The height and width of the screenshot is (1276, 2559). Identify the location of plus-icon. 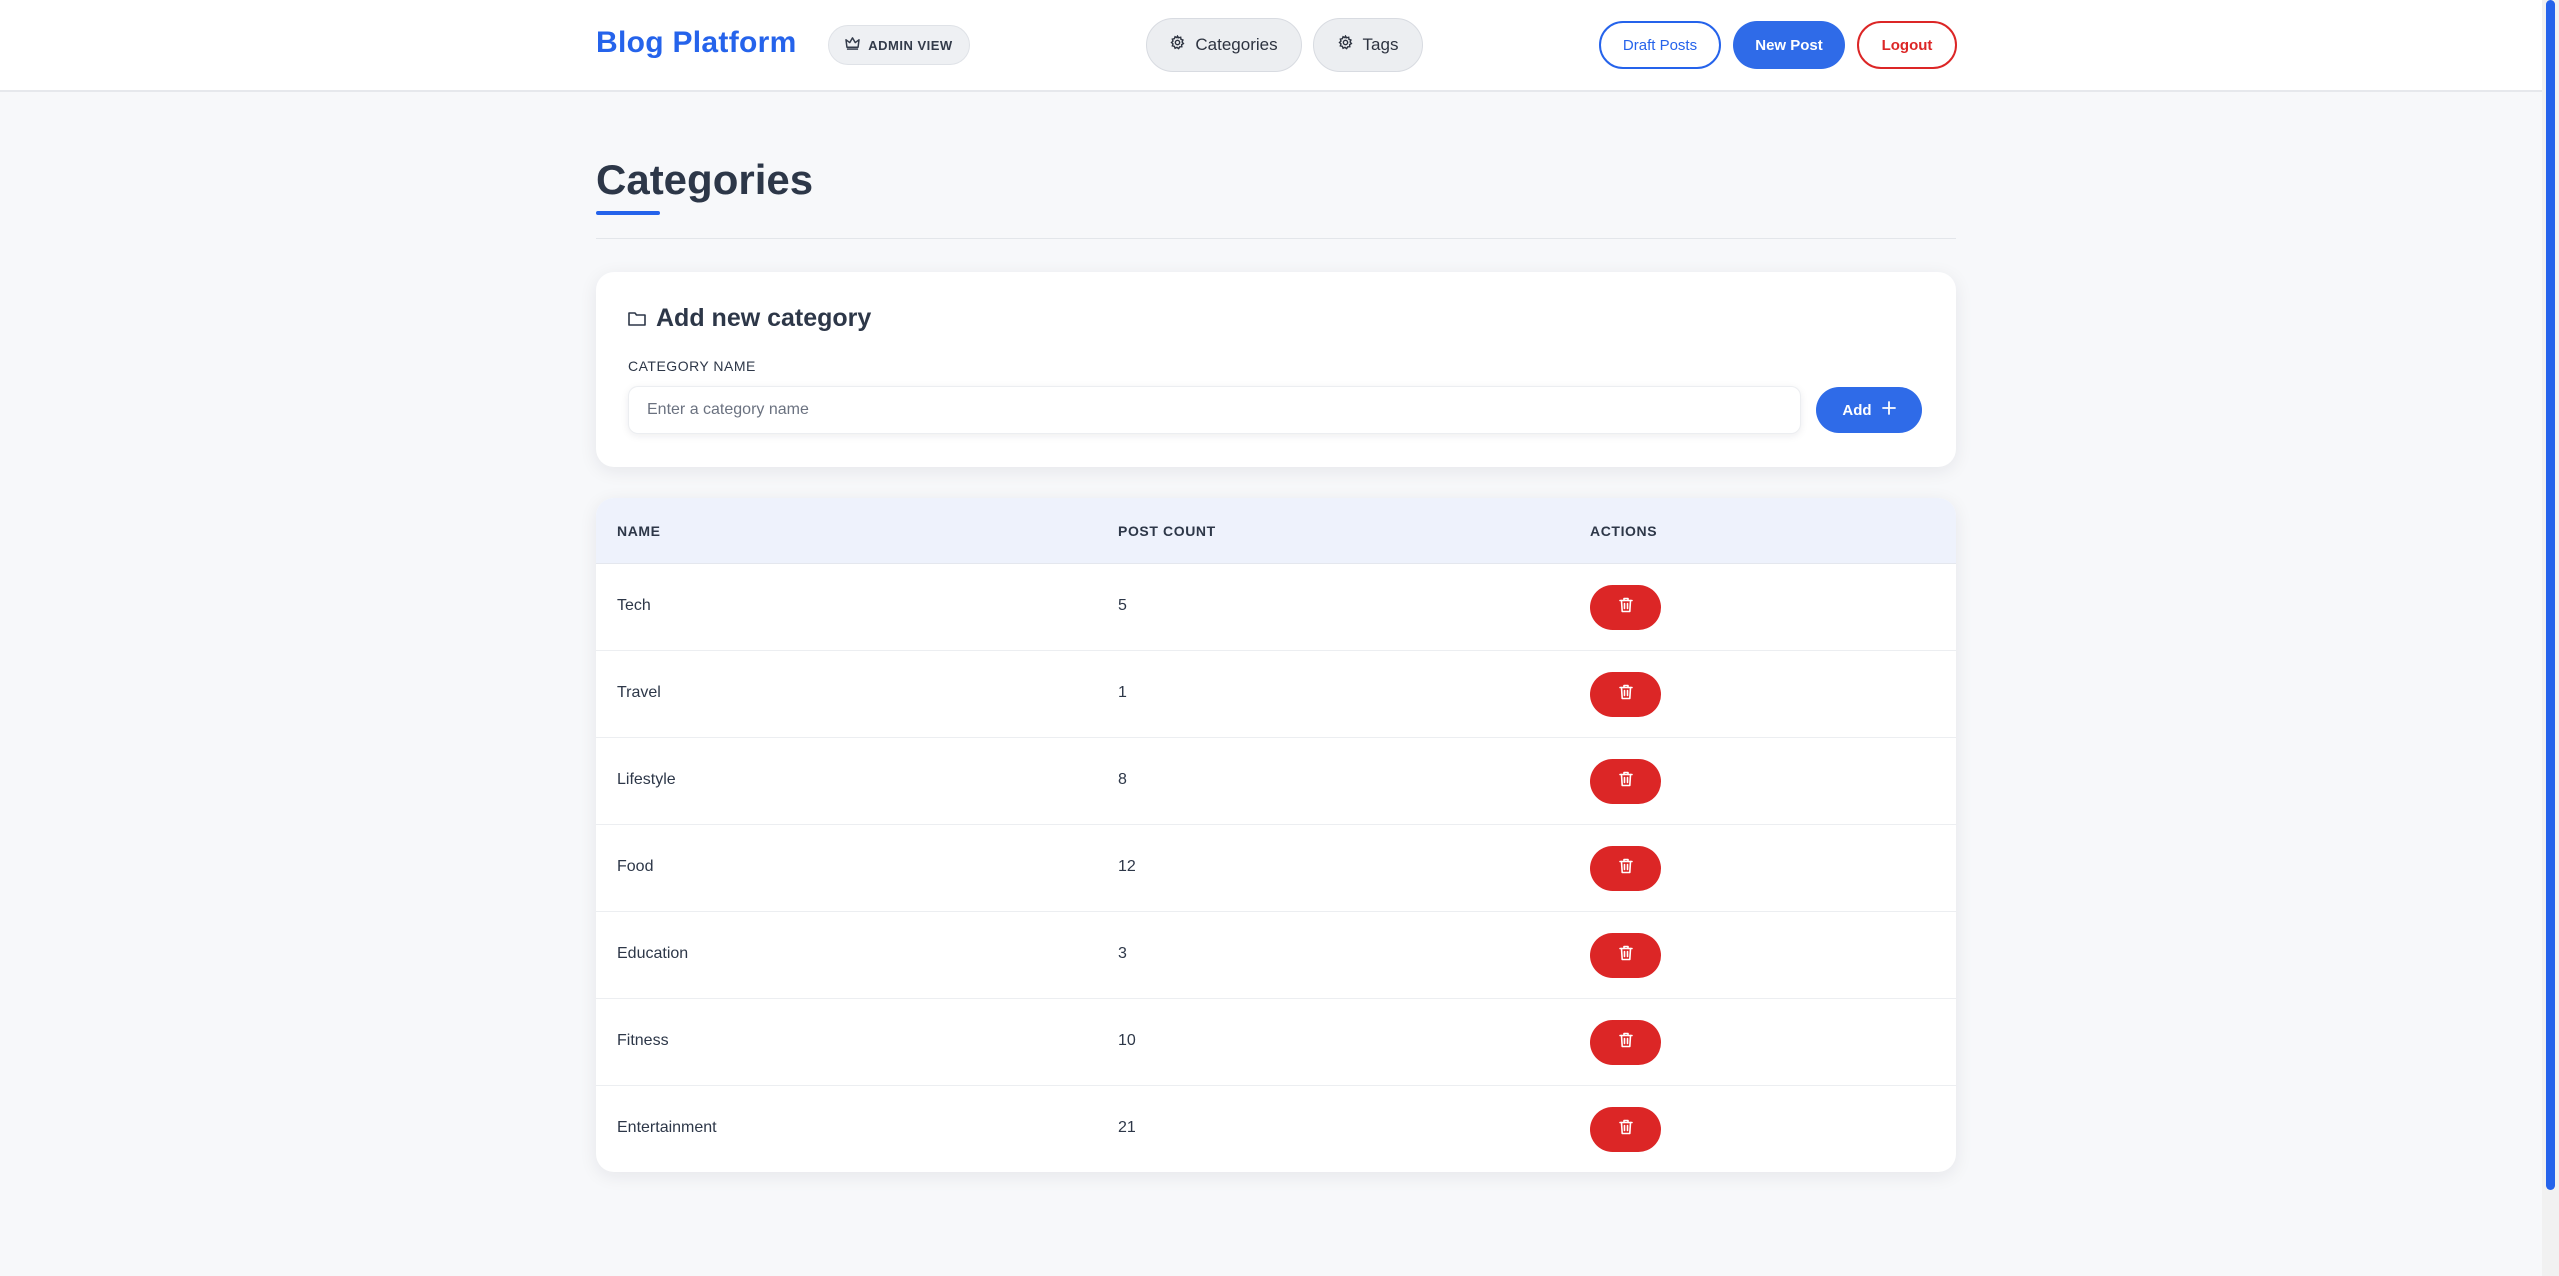
(1888, 410).